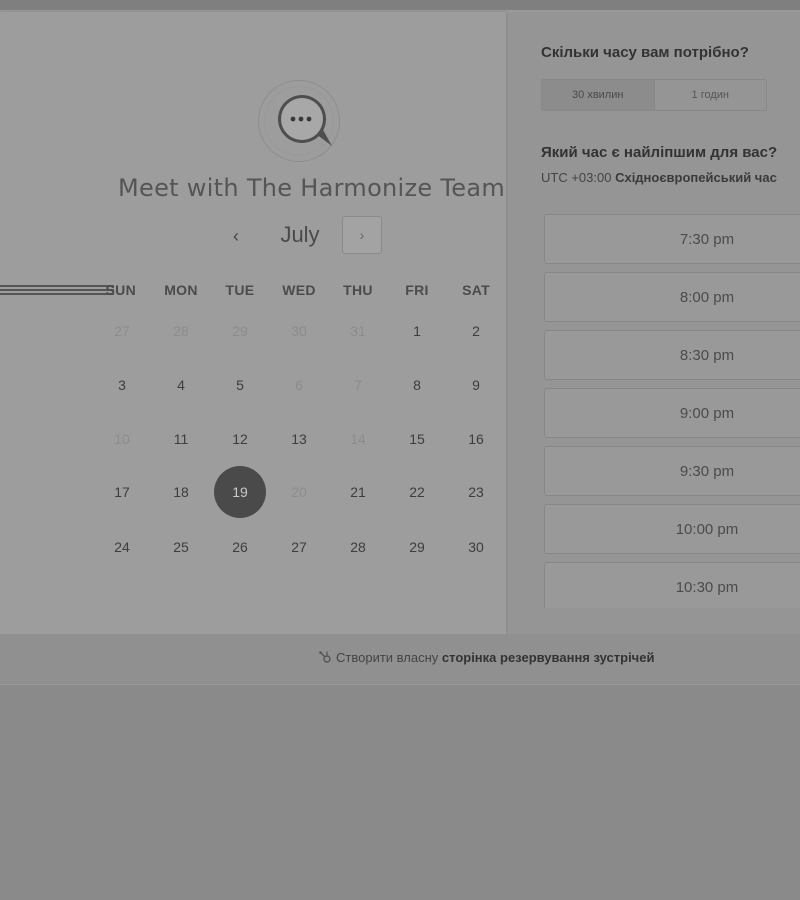  I want to click on duration-question: Скільки часу вам потрібно?, so click(645, 52).